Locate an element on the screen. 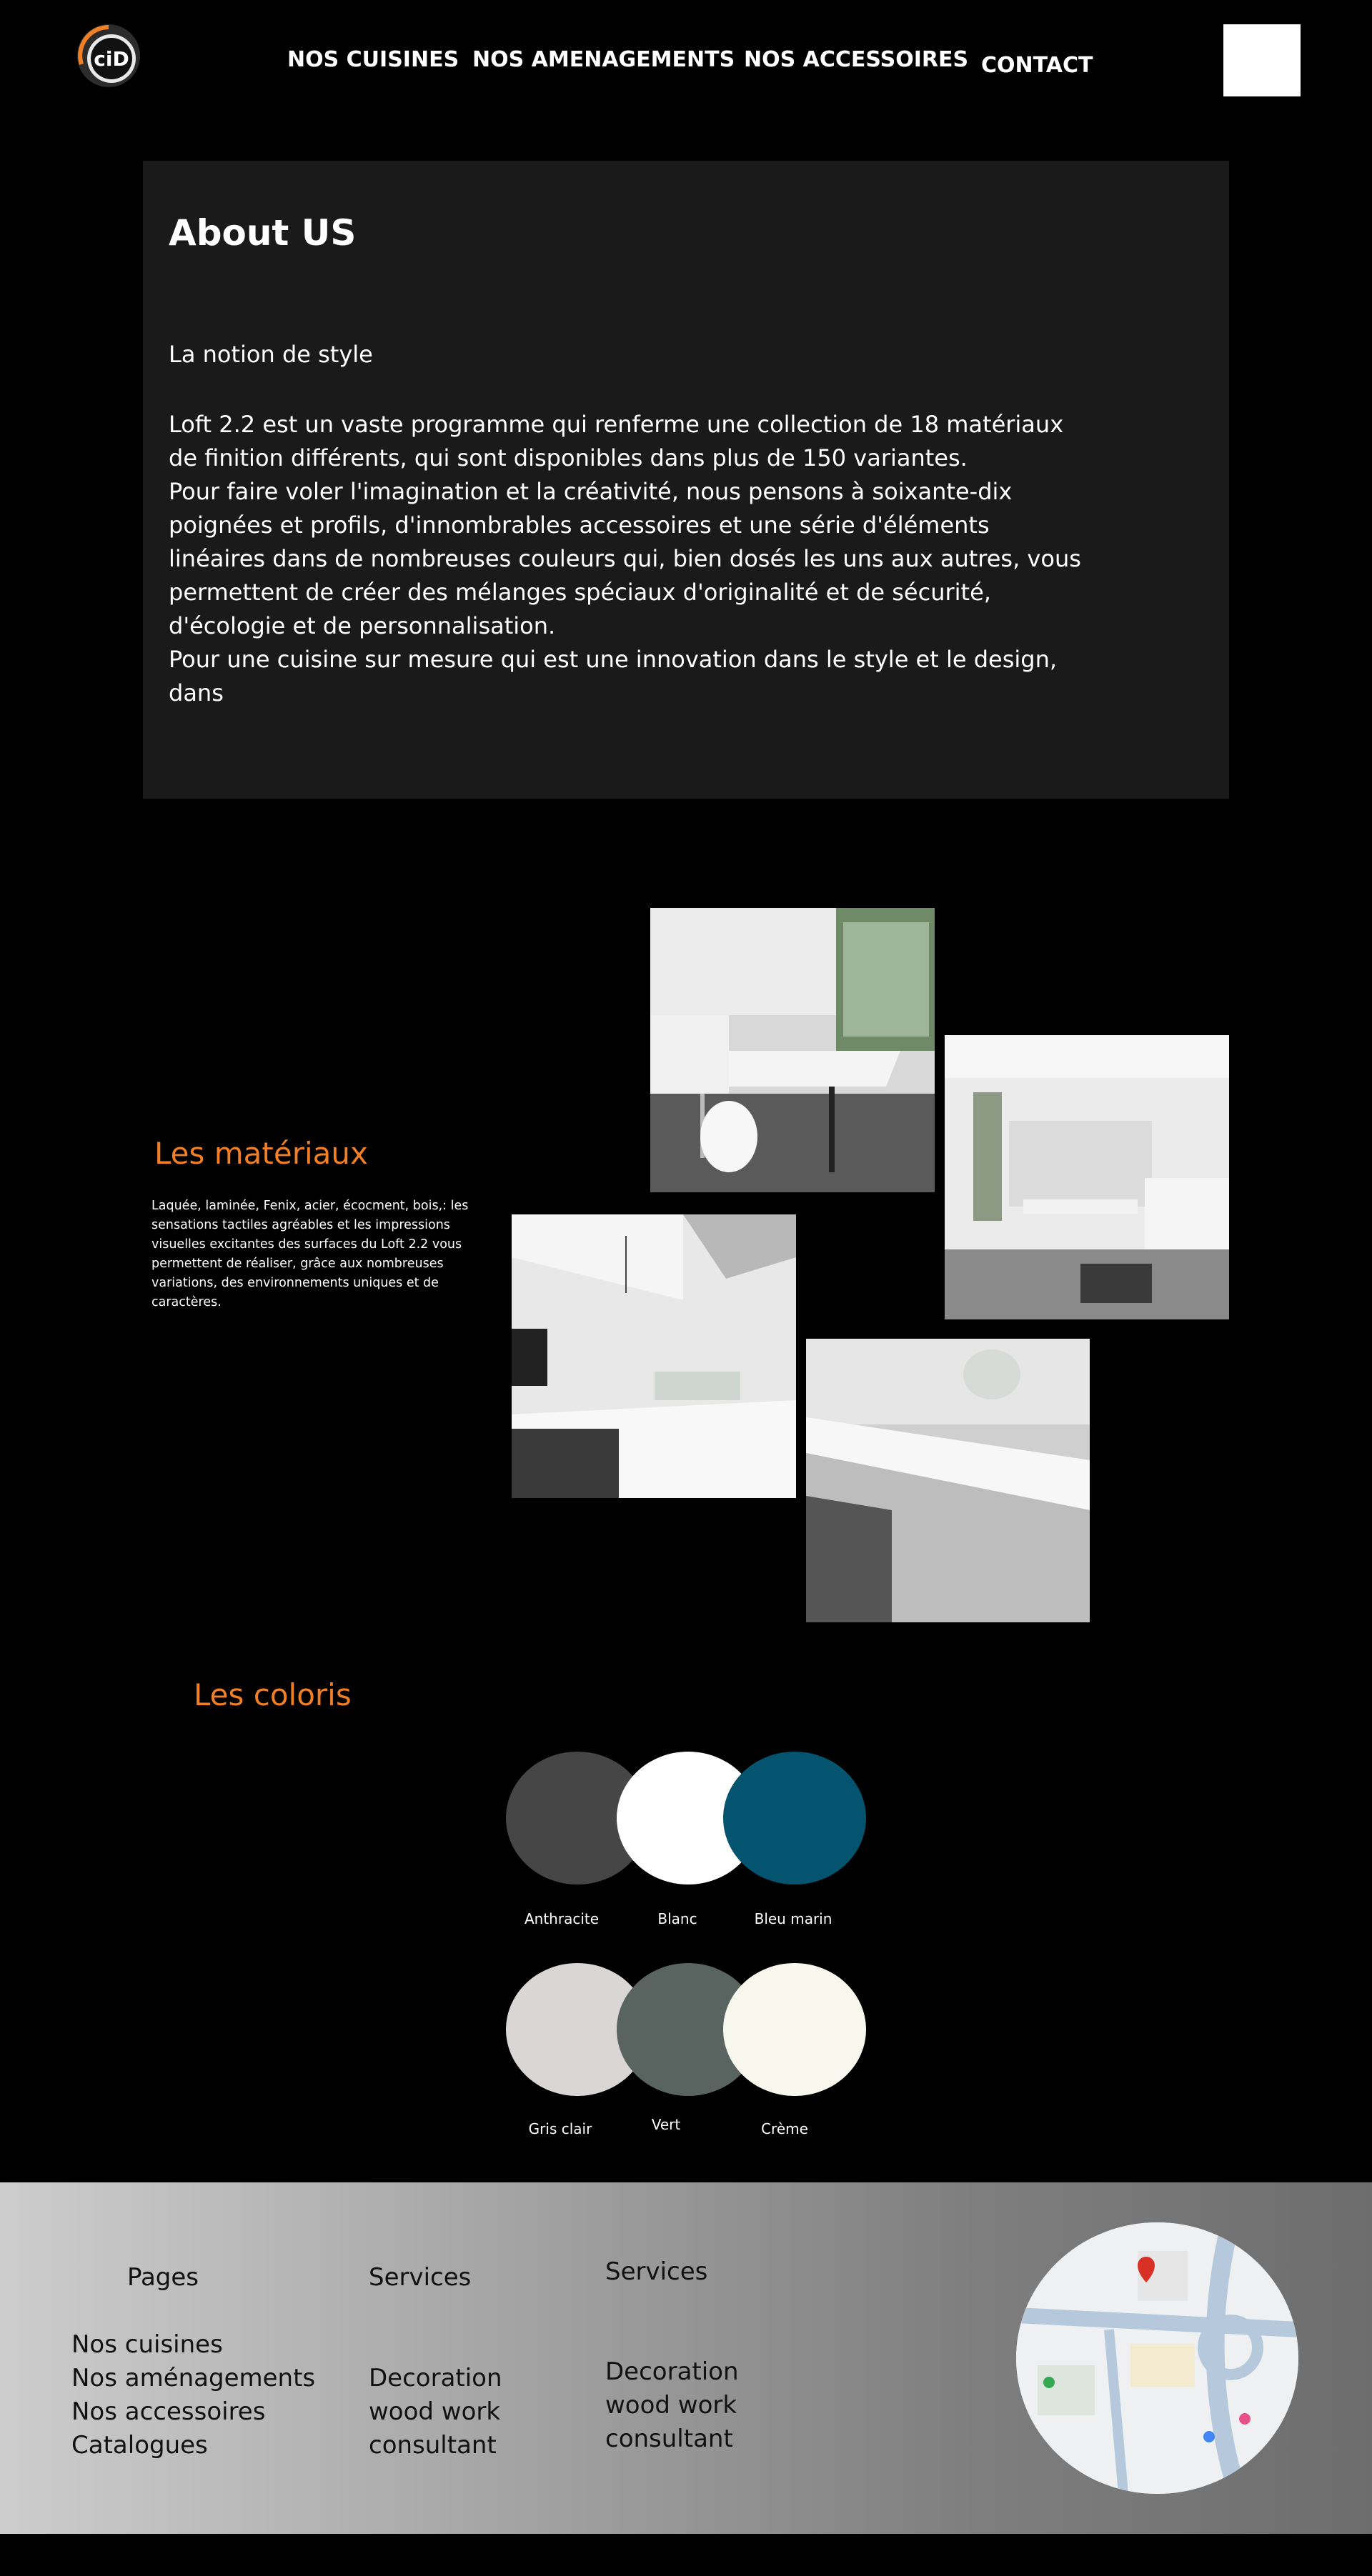 The image size is (1372, 2576). logo: ciD is located at coordinates (108, 56).